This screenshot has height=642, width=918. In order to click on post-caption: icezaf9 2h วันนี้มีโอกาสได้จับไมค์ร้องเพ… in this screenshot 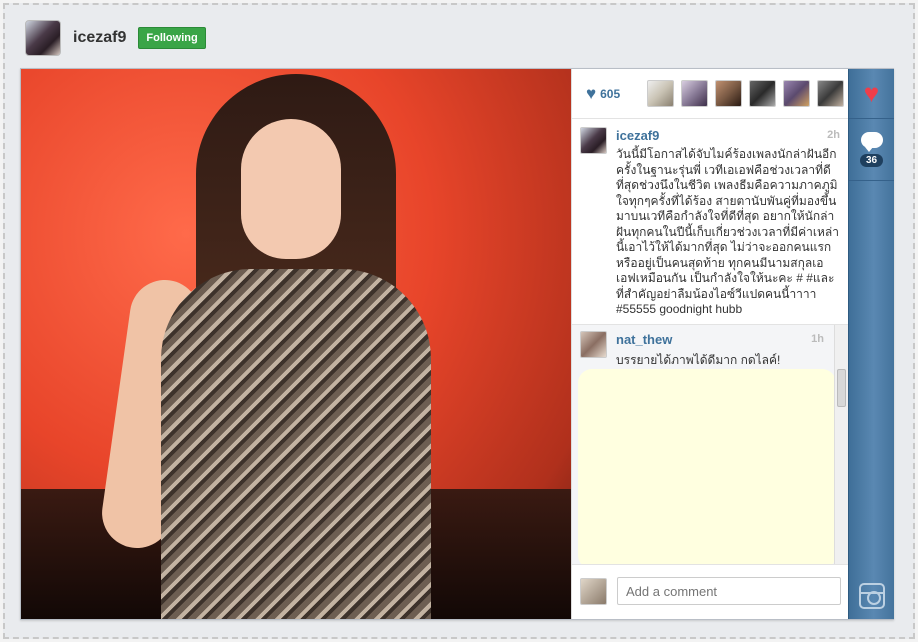, I will do `click(710, 222)`.